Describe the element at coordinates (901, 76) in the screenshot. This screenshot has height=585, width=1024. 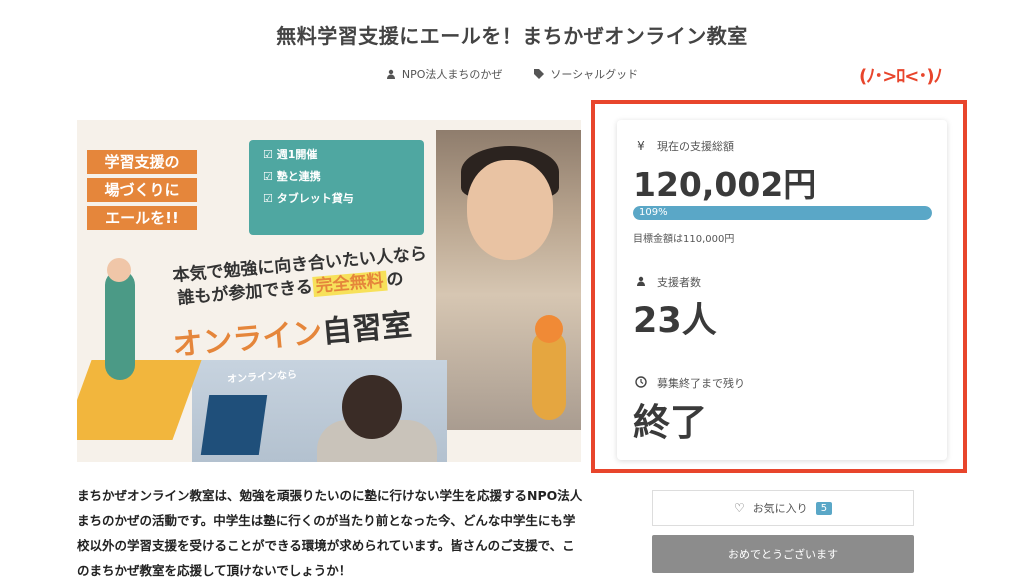
I see `annotation-emoticon: (ﾉ･>ﾛ<･)ﾉ` at that location.